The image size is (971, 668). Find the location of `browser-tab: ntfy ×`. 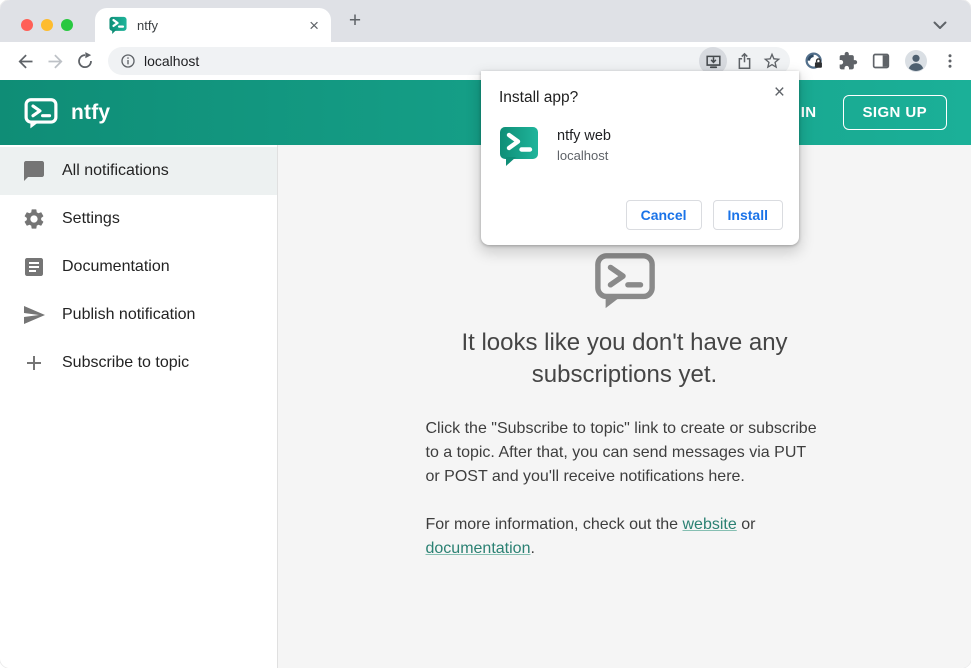

browser-tab: ntfy × is located at coordinates (213, 25).